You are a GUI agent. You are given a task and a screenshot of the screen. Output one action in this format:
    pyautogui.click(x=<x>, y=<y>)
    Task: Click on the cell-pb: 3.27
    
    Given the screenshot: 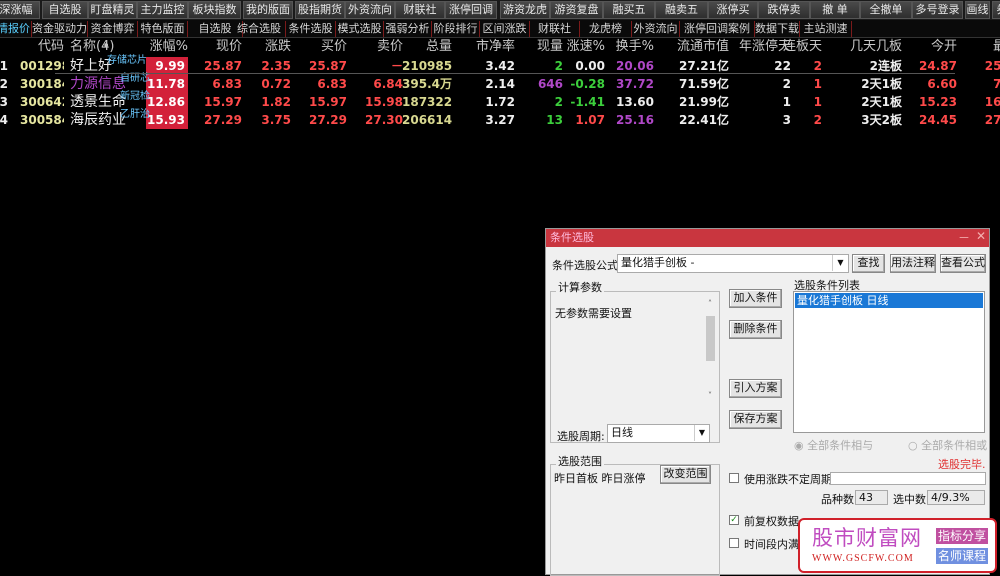 What is the action you would take?
    pyautogui.click(x=500, y=120)
    